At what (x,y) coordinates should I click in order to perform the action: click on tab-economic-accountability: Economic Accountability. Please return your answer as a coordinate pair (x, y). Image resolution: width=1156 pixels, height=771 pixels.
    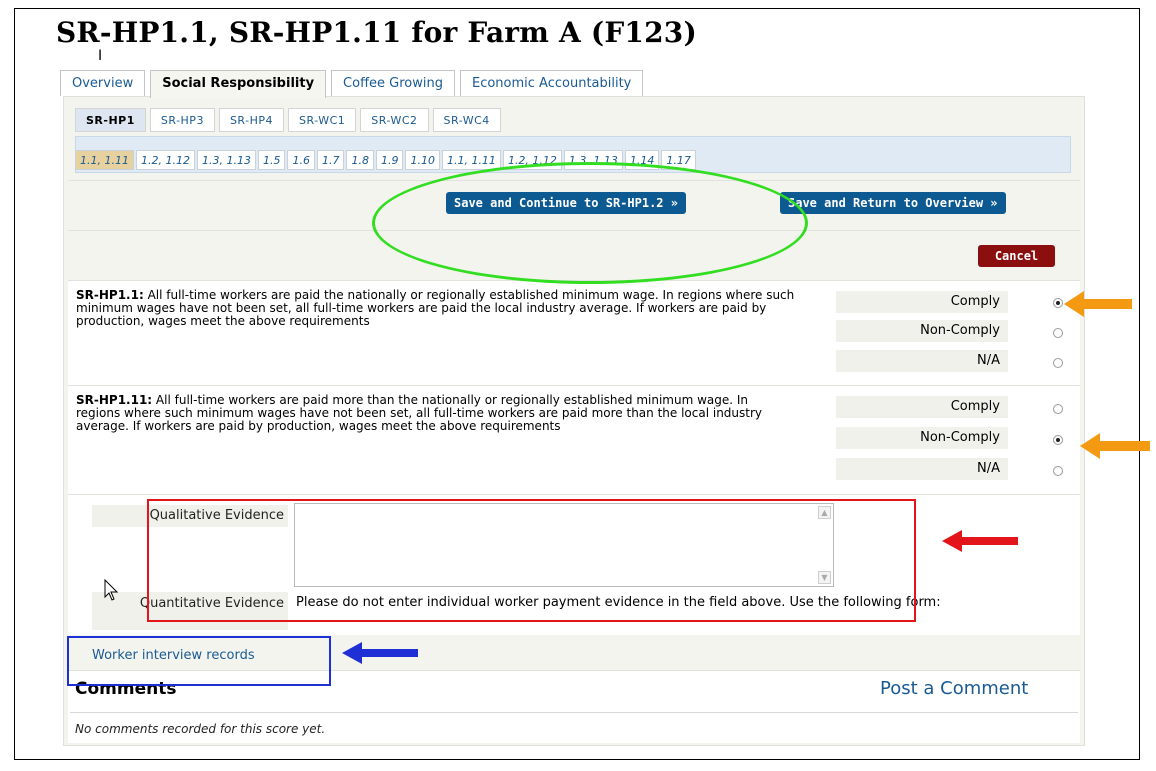
    Looking at the image, I should click on (551, 83).